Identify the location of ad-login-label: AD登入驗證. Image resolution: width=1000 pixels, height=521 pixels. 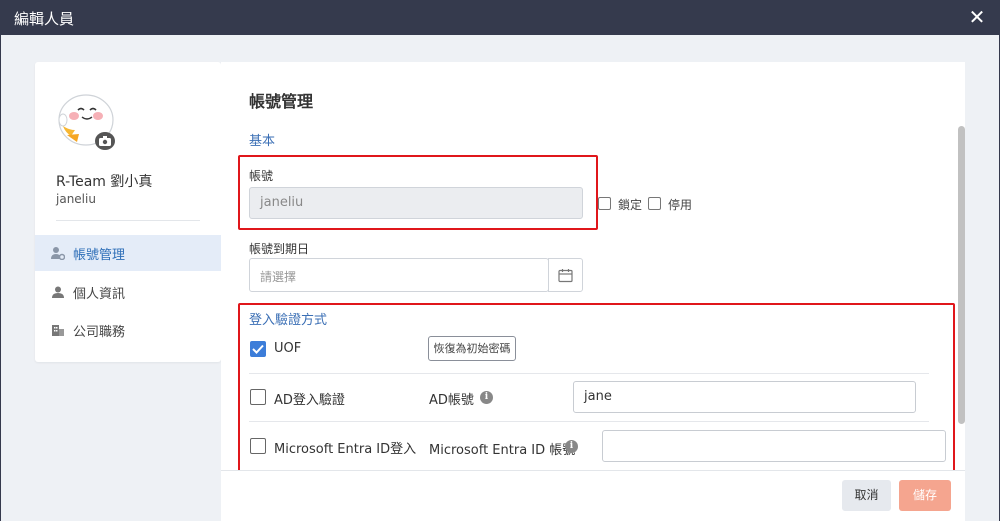
(309, 400).